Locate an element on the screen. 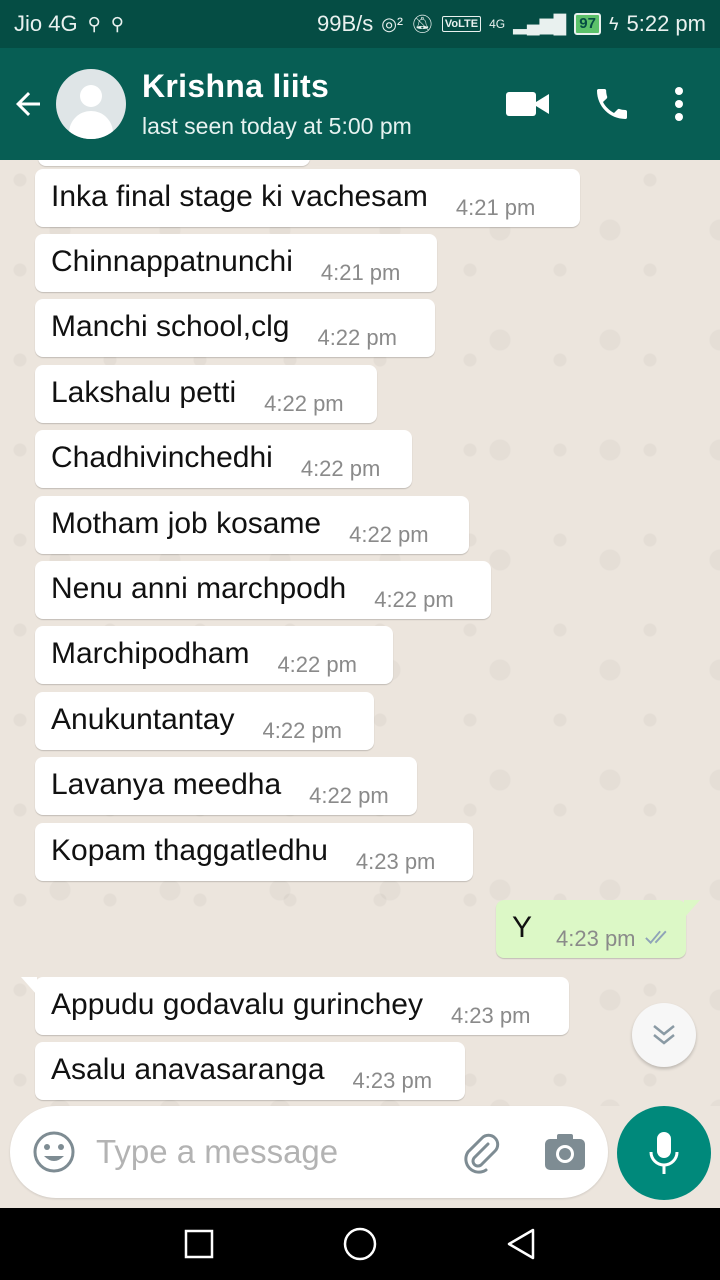 The image size is (720, 1280). message-bubble-incoming: Asalu anavasaranga 4:23 pm is located at coordinates (250, 1071).